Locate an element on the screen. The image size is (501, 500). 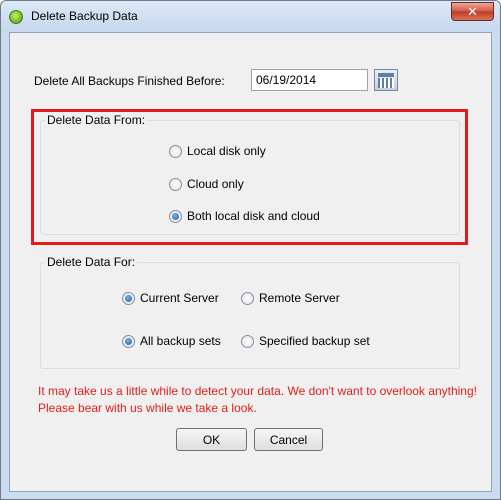
radio-label: Current Server is located at coordinates (179, 298).